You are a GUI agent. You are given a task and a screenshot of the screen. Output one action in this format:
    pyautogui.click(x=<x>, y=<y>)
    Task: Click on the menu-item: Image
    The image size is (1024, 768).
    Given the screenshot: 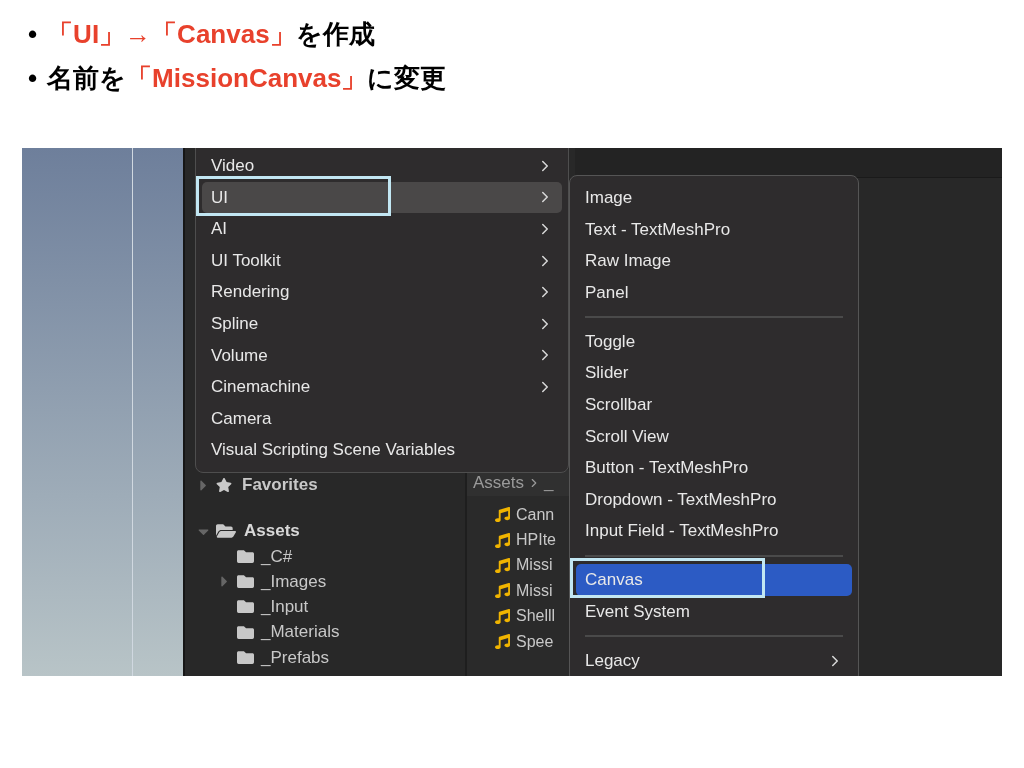 What is the action you would take?
    pyautogui.click(x=714, y=198)
    